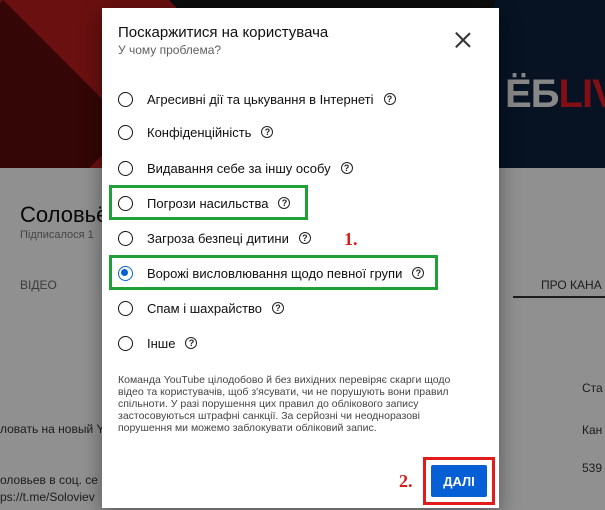 Image resolution: width=605 pixels, height=510 pixels. Describe the element at coordinates (218, 238) in the screenshot. I see `option-label: Загроза безпеці дитини` at that location.